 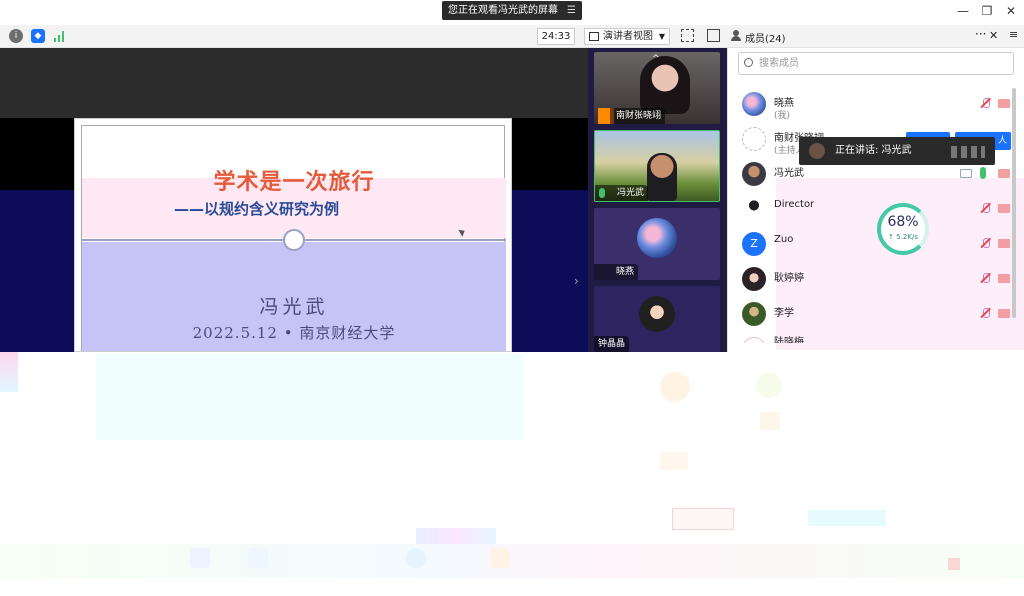 I want to click on layout-icon, so click(x=594, y=36).